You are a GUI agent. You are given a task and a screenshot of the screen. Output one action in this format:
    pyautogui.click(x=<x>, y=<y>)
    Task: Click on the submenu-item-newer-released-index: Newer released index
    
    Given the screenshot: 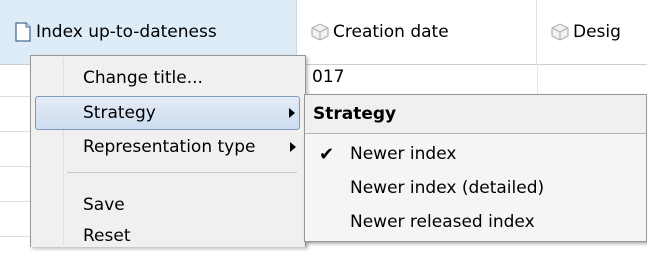 What is the action you would take?
    pyautogui.click(x=475, y=222)
    